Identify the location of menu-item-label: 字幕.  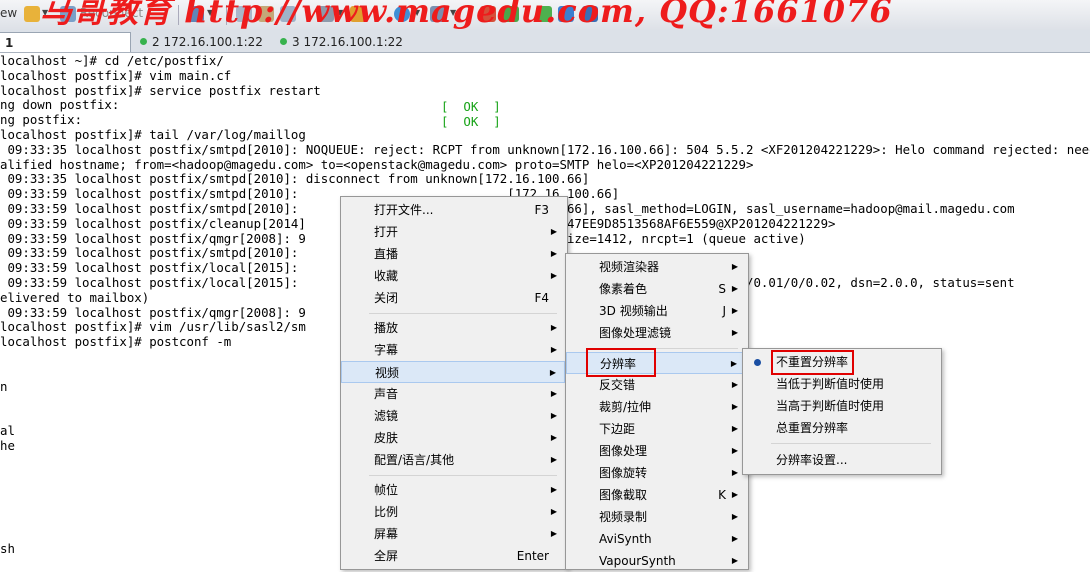
(386, 350).